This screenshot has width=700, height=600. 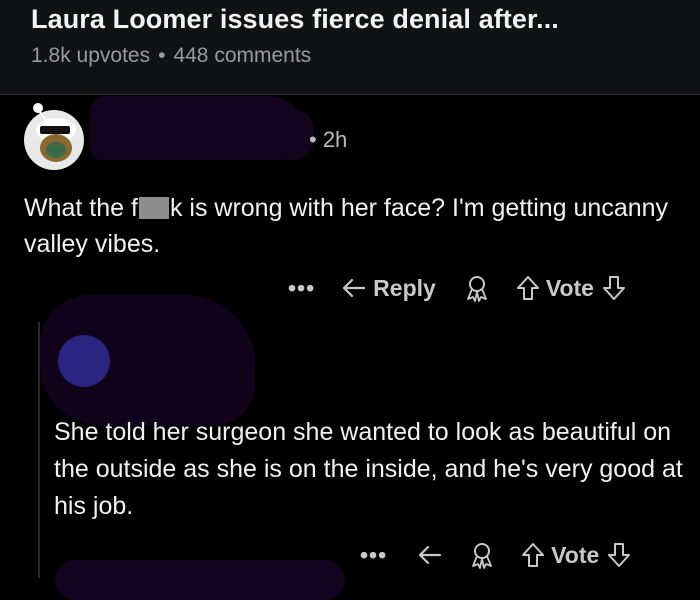 What do you see at coordinates (39, 450) in the screenshot?
I see `thread-line` at bounding box center [39, 450].